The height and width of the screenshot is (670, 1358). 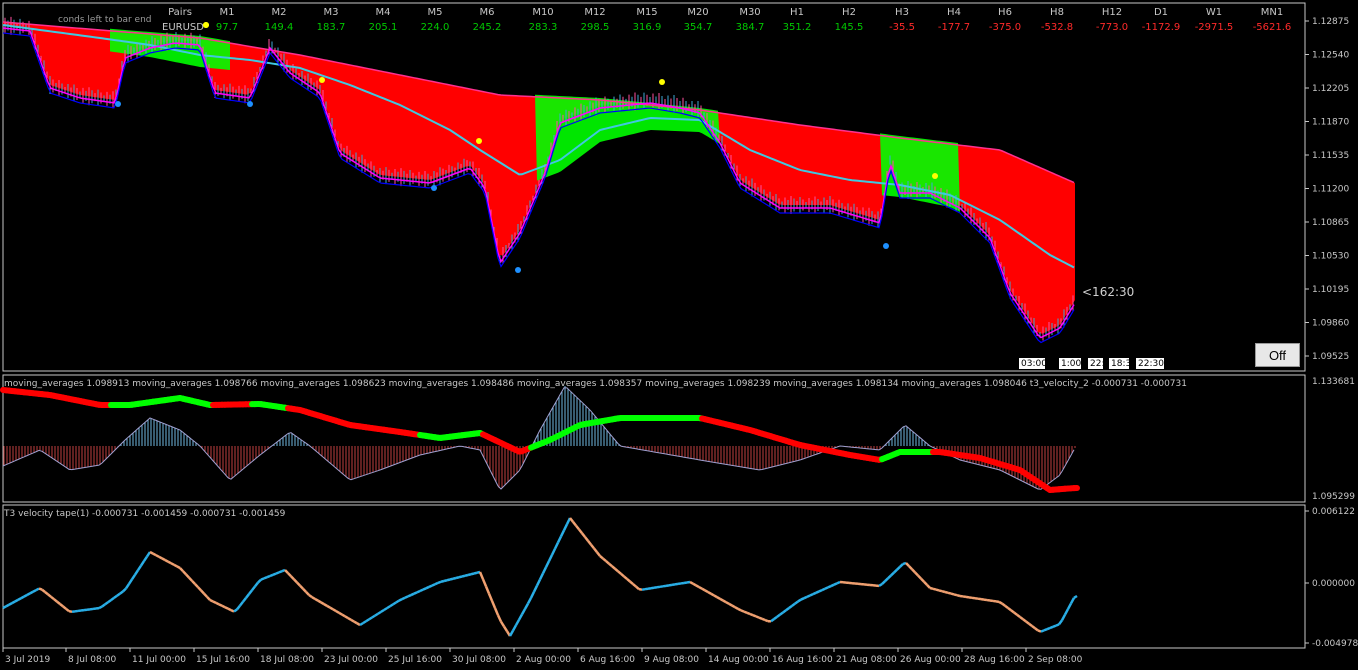 What do you see at coordinates (542, 12) in the screenshot?
I see `timeframe-label: M10` at bounding box center [542, 12].